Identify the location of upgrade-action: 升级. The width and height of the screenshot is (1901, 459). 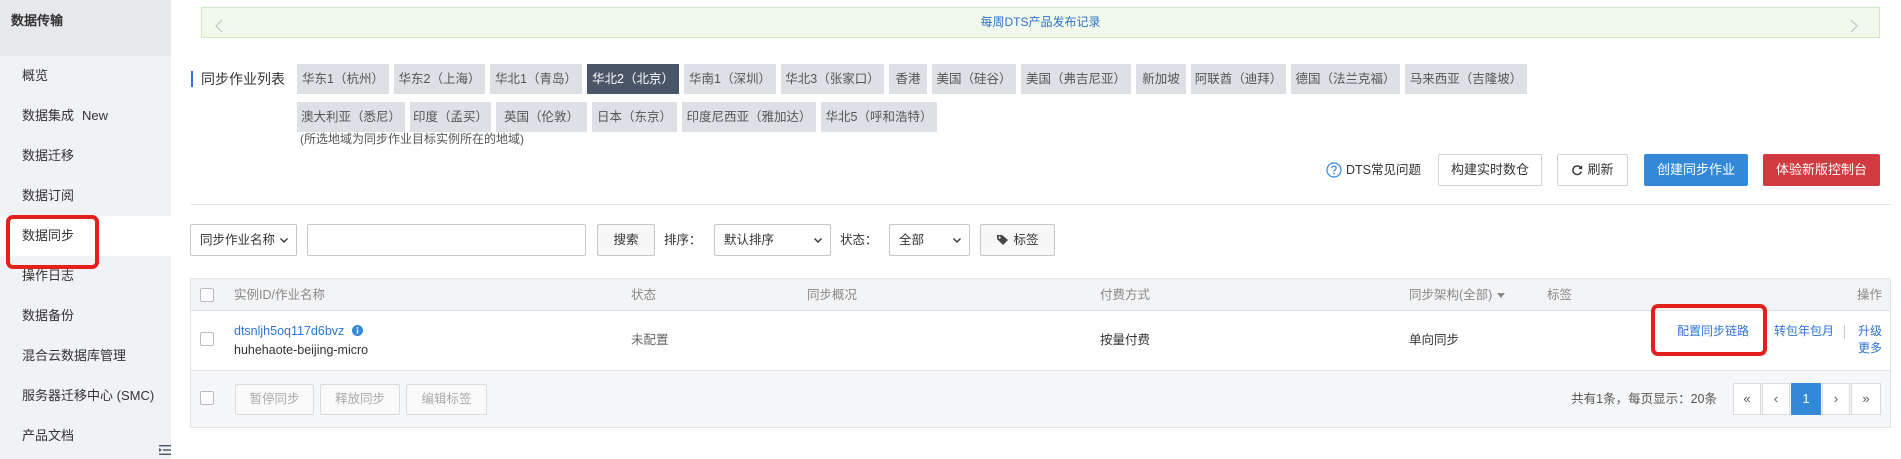
(1870, 331).